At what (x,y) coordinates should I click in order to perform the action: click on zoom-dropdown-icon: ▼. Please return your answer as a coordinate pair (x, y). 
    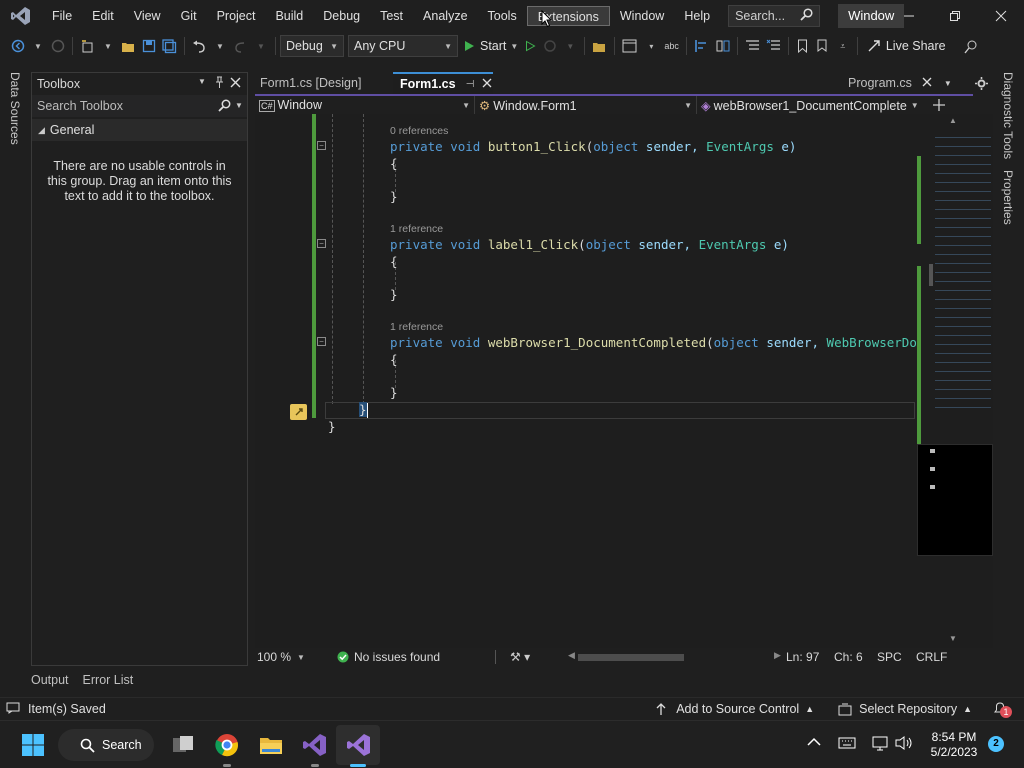
    Looking at the image, I should click on (317, 657).